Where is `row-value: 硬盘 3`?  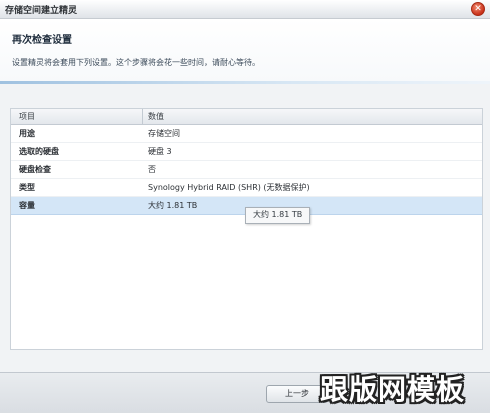 row-value: 硬盘 3 is located at coordinates (160, 151).